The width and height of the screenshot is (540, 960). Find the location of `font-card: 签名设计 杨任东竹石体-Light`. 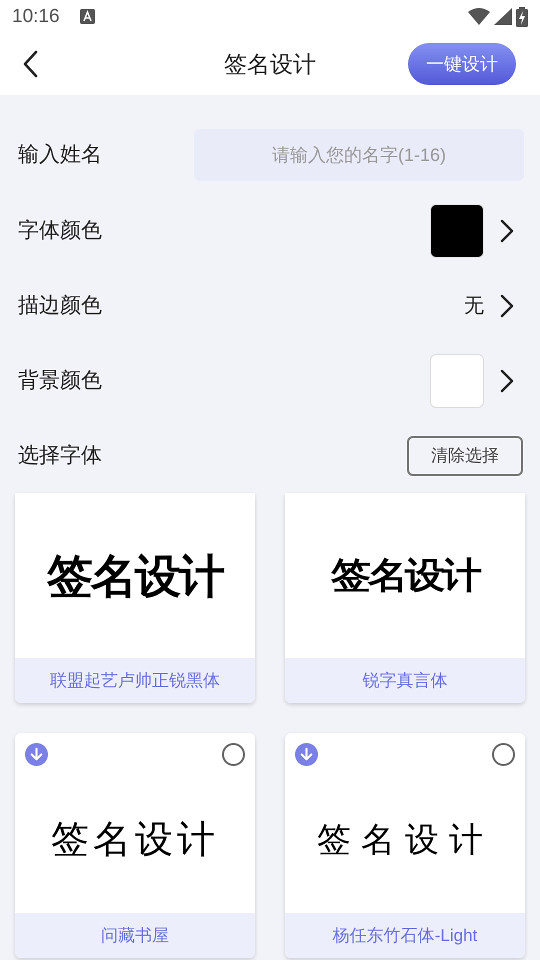

font-card: 签名设计 杨任东竹石体-Light is located at coordinates (405, 845).